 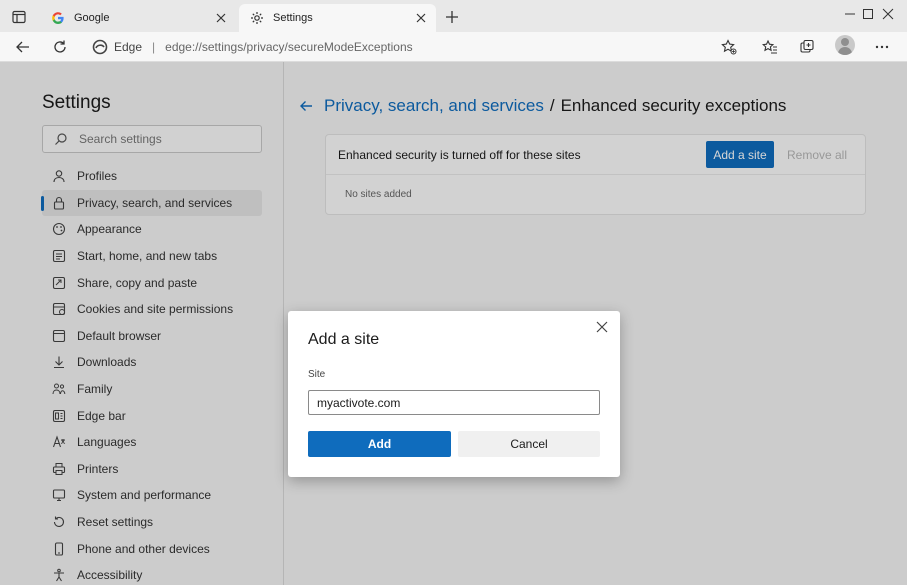 I want to click on profile-avatar, so click(x=845, y=45).